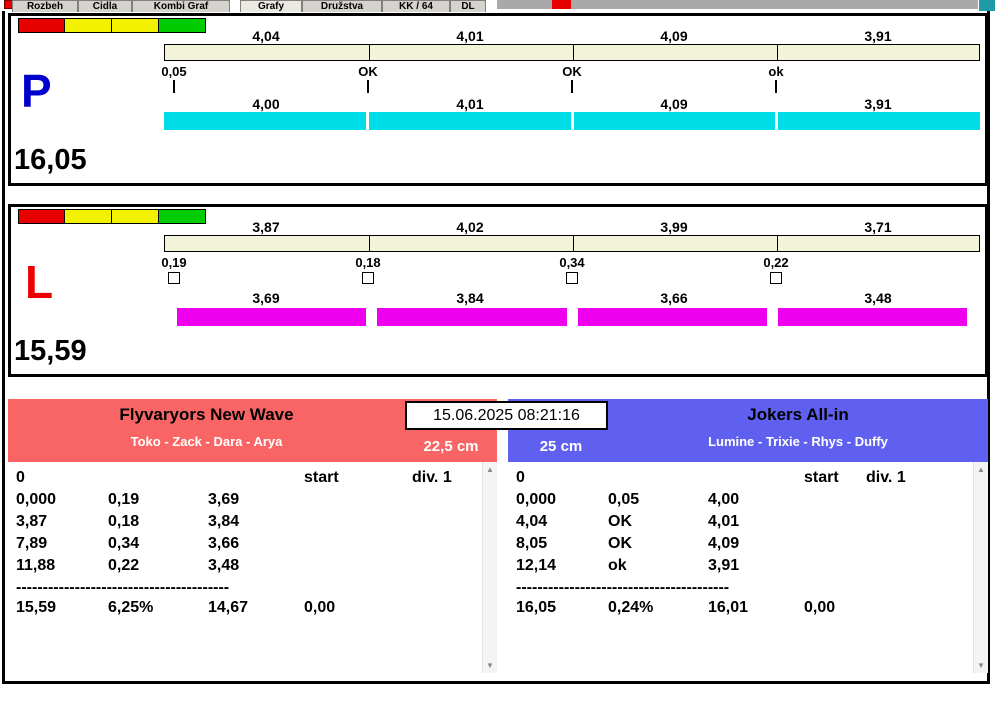 The height and width of the screenshot is (716, 995). Describe the element at coordinates (674, 298) in the screenshot. I see `lane-l-net-time: 3,66` at that location.